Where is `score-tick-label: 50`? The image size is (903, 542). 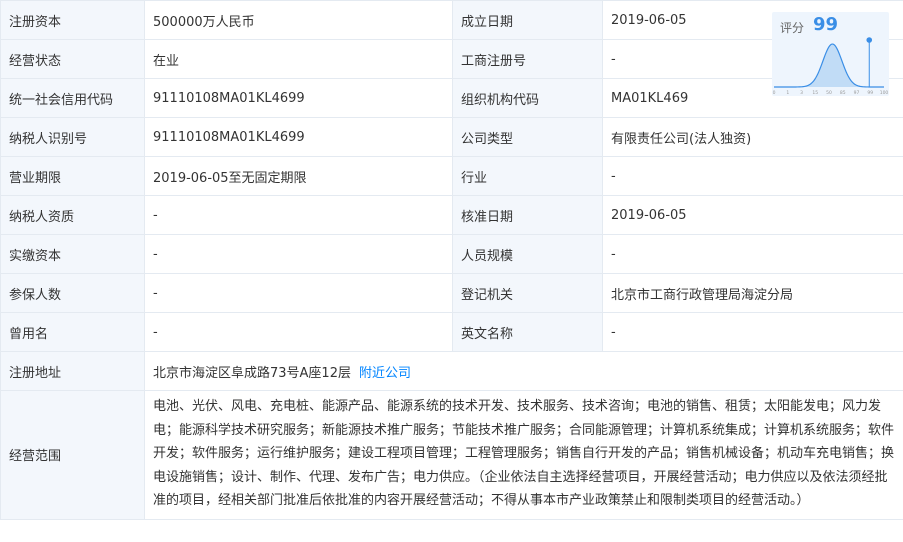
score-tick-label: 50 is located at coordinates (829, 93).